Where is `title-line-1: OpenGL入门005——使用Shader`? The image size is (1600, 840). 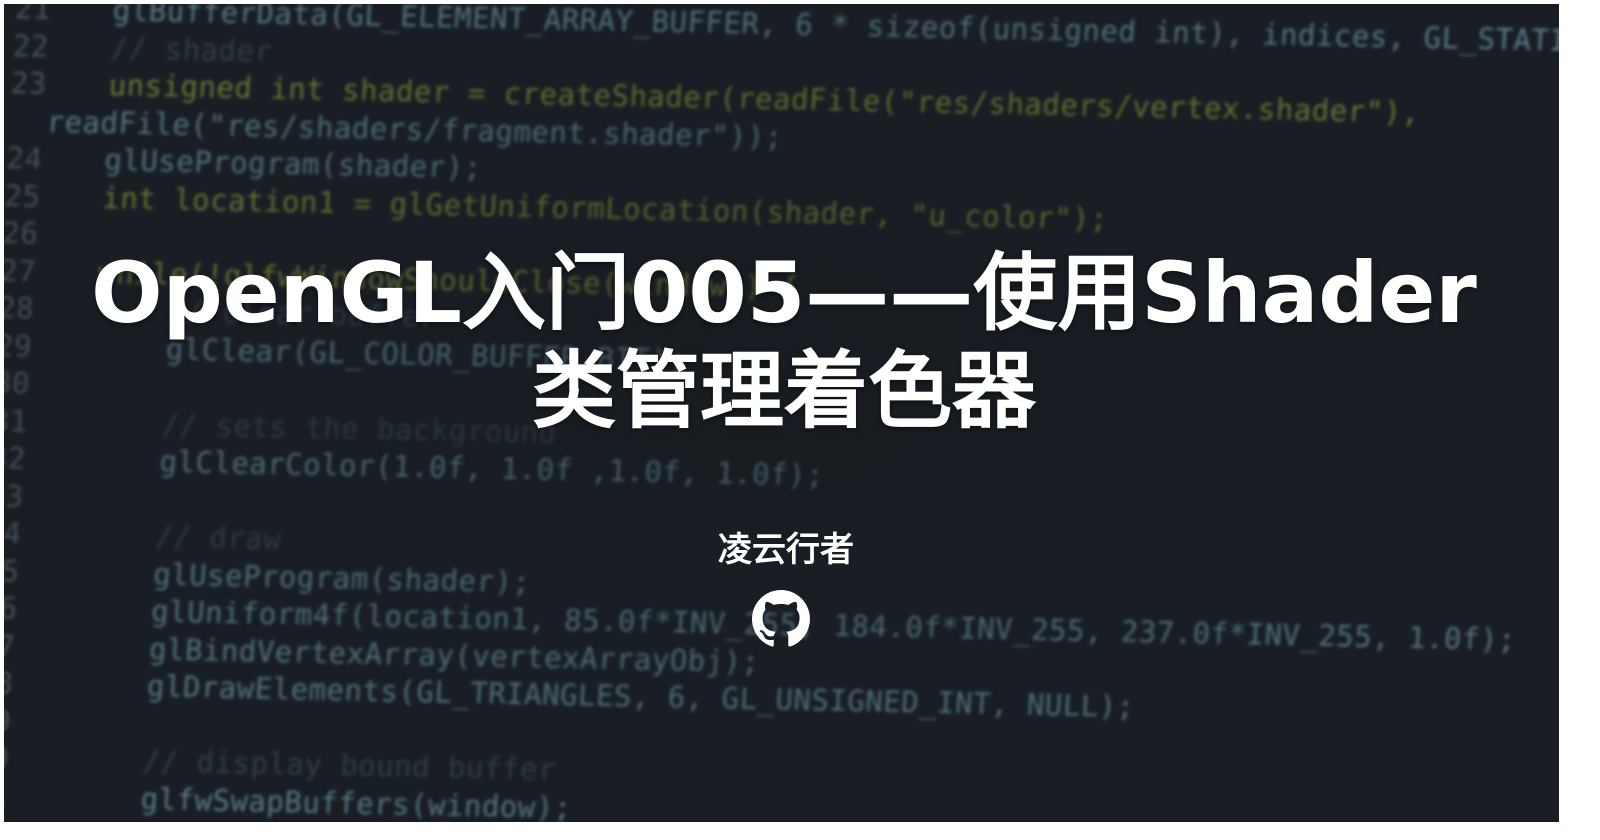 title-line-1: OpenGL入门005——使用Shader is located at coordinates (784, 293).